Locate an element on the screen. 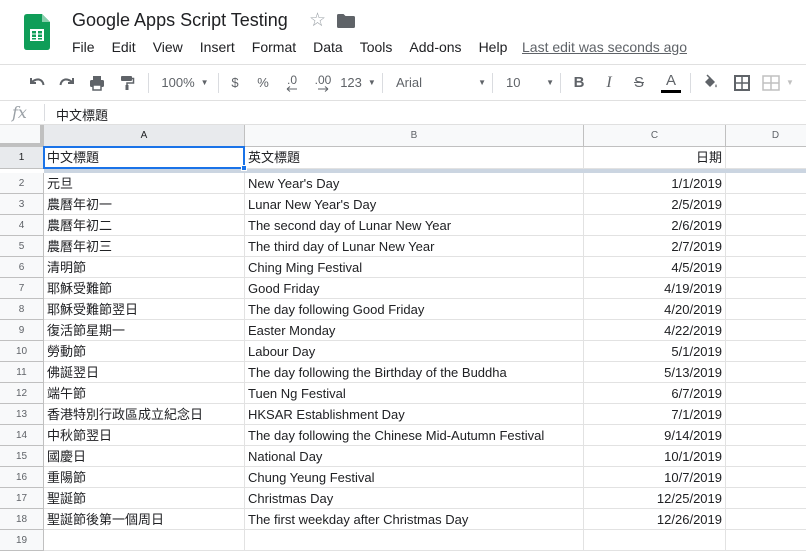 This screenshot has height=556, width=806. grid-cell: 日期 is located at coordinates (655, 158).